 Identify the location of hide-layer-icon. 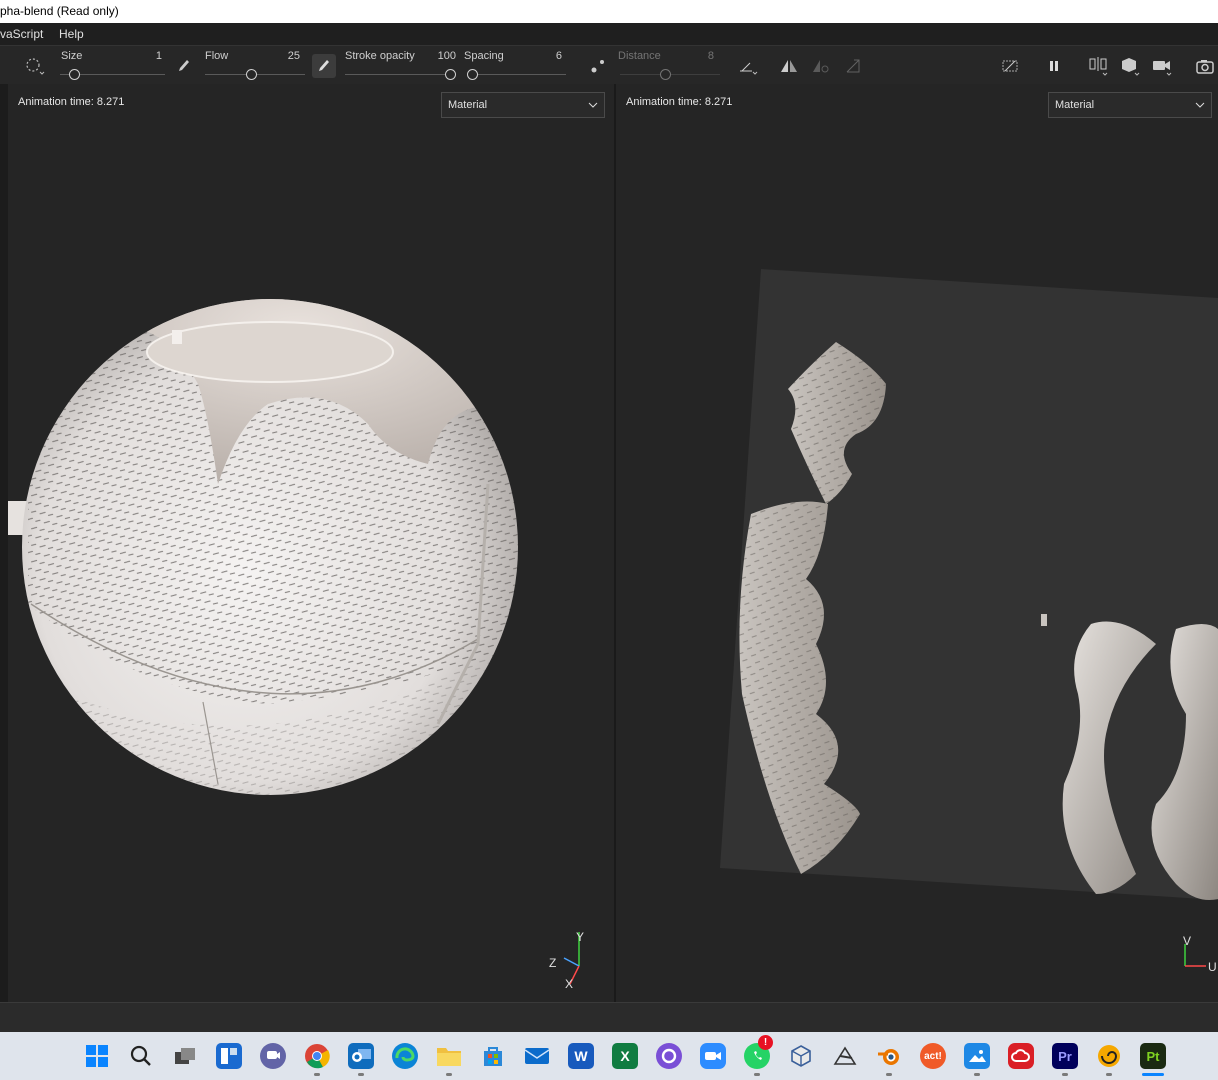
(1010, 66).